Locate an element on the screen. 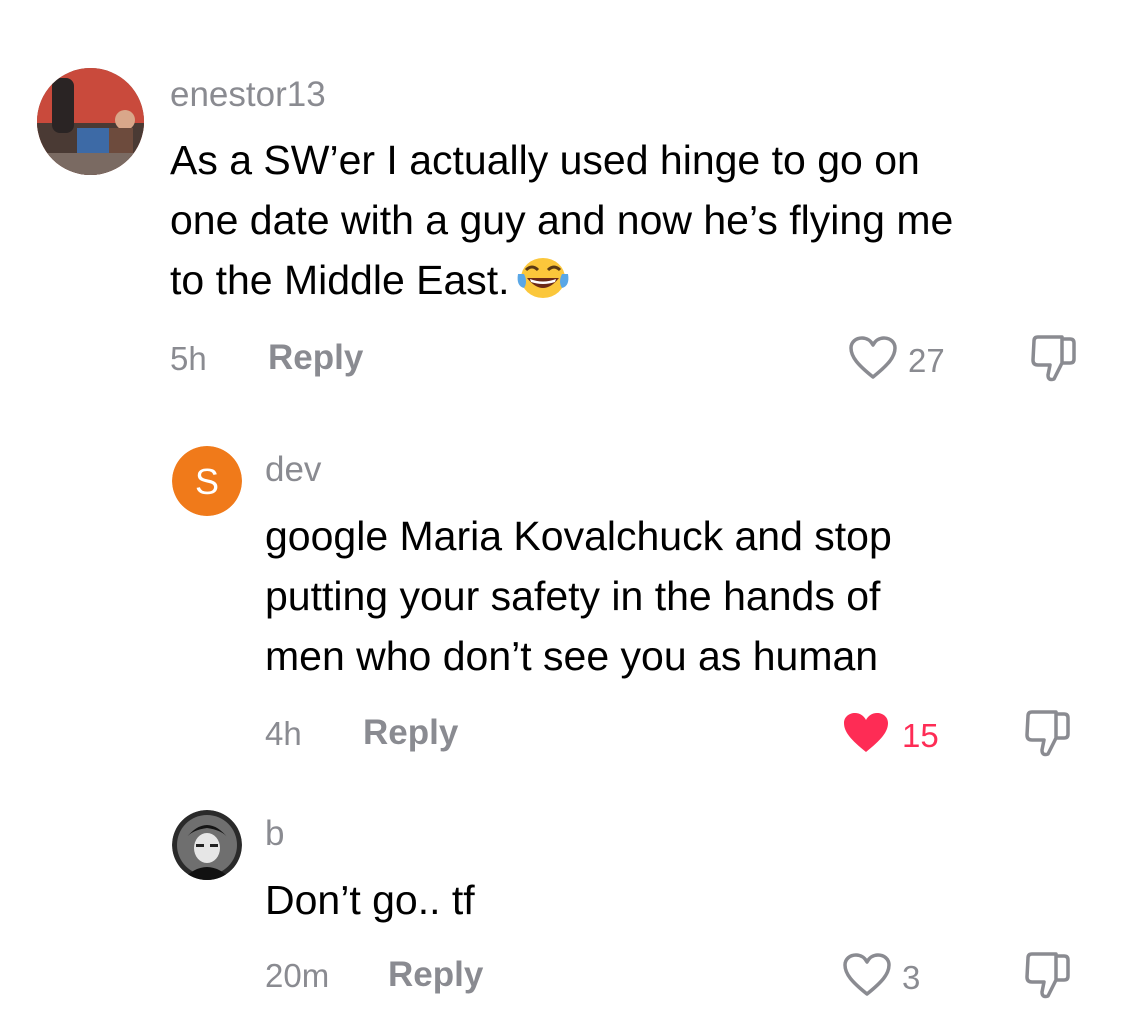  like-count: 15 is located at coordinates (920, 735).